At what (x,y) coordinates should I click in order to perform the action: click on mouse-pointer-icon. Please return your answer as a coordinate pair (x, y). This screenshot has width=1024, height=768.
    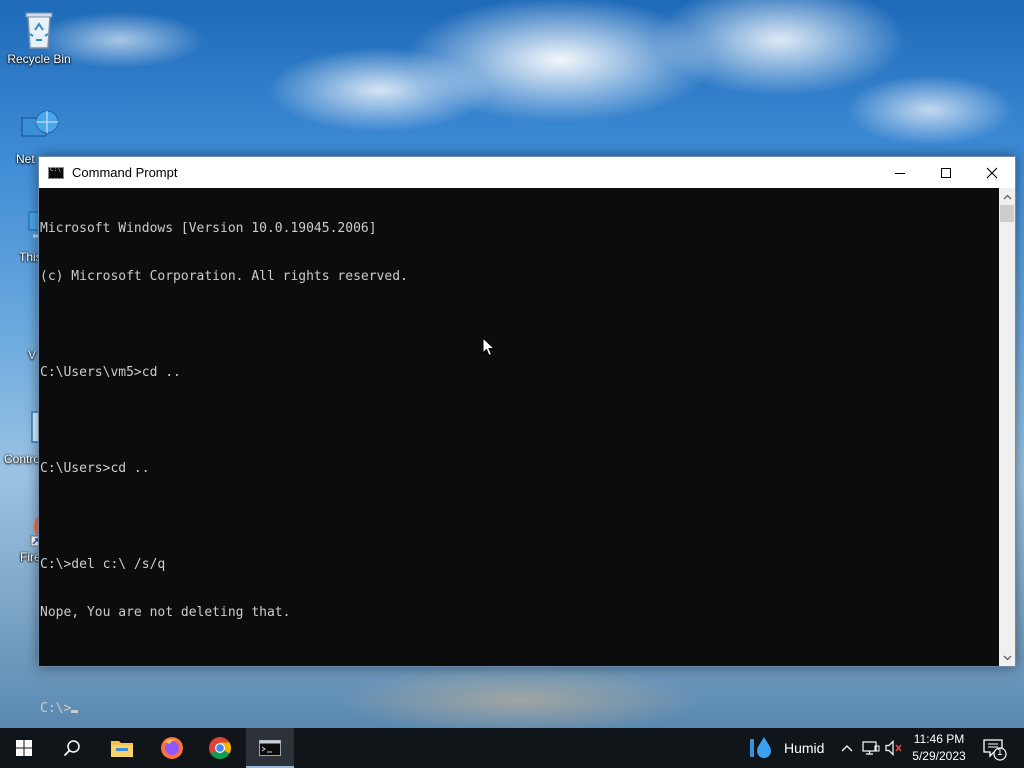
    Looking at the image, I should click on (489, 347).